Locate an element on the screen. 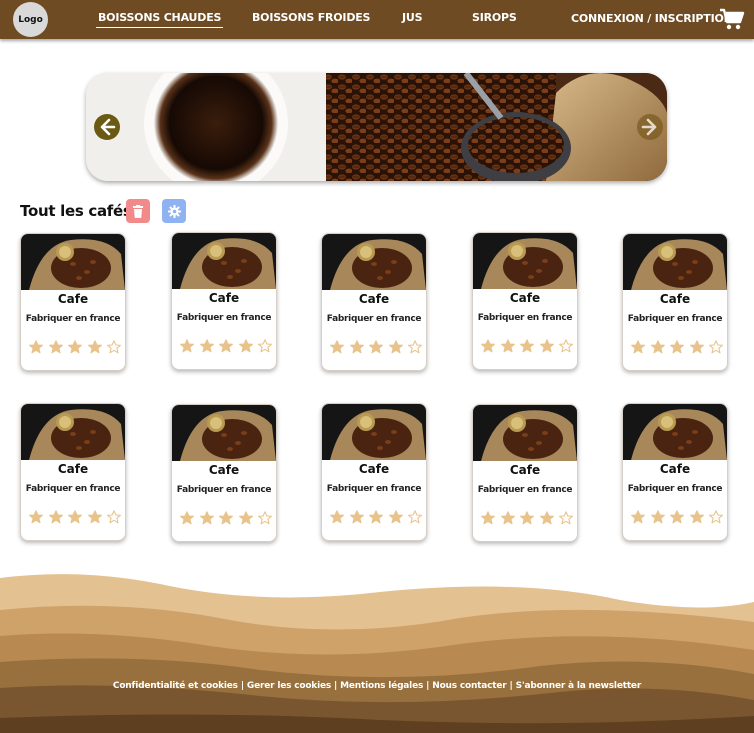 This screenshot has height=733, width=754. footer-link-contact: Nous contacter is located at coordinates (469, 686).